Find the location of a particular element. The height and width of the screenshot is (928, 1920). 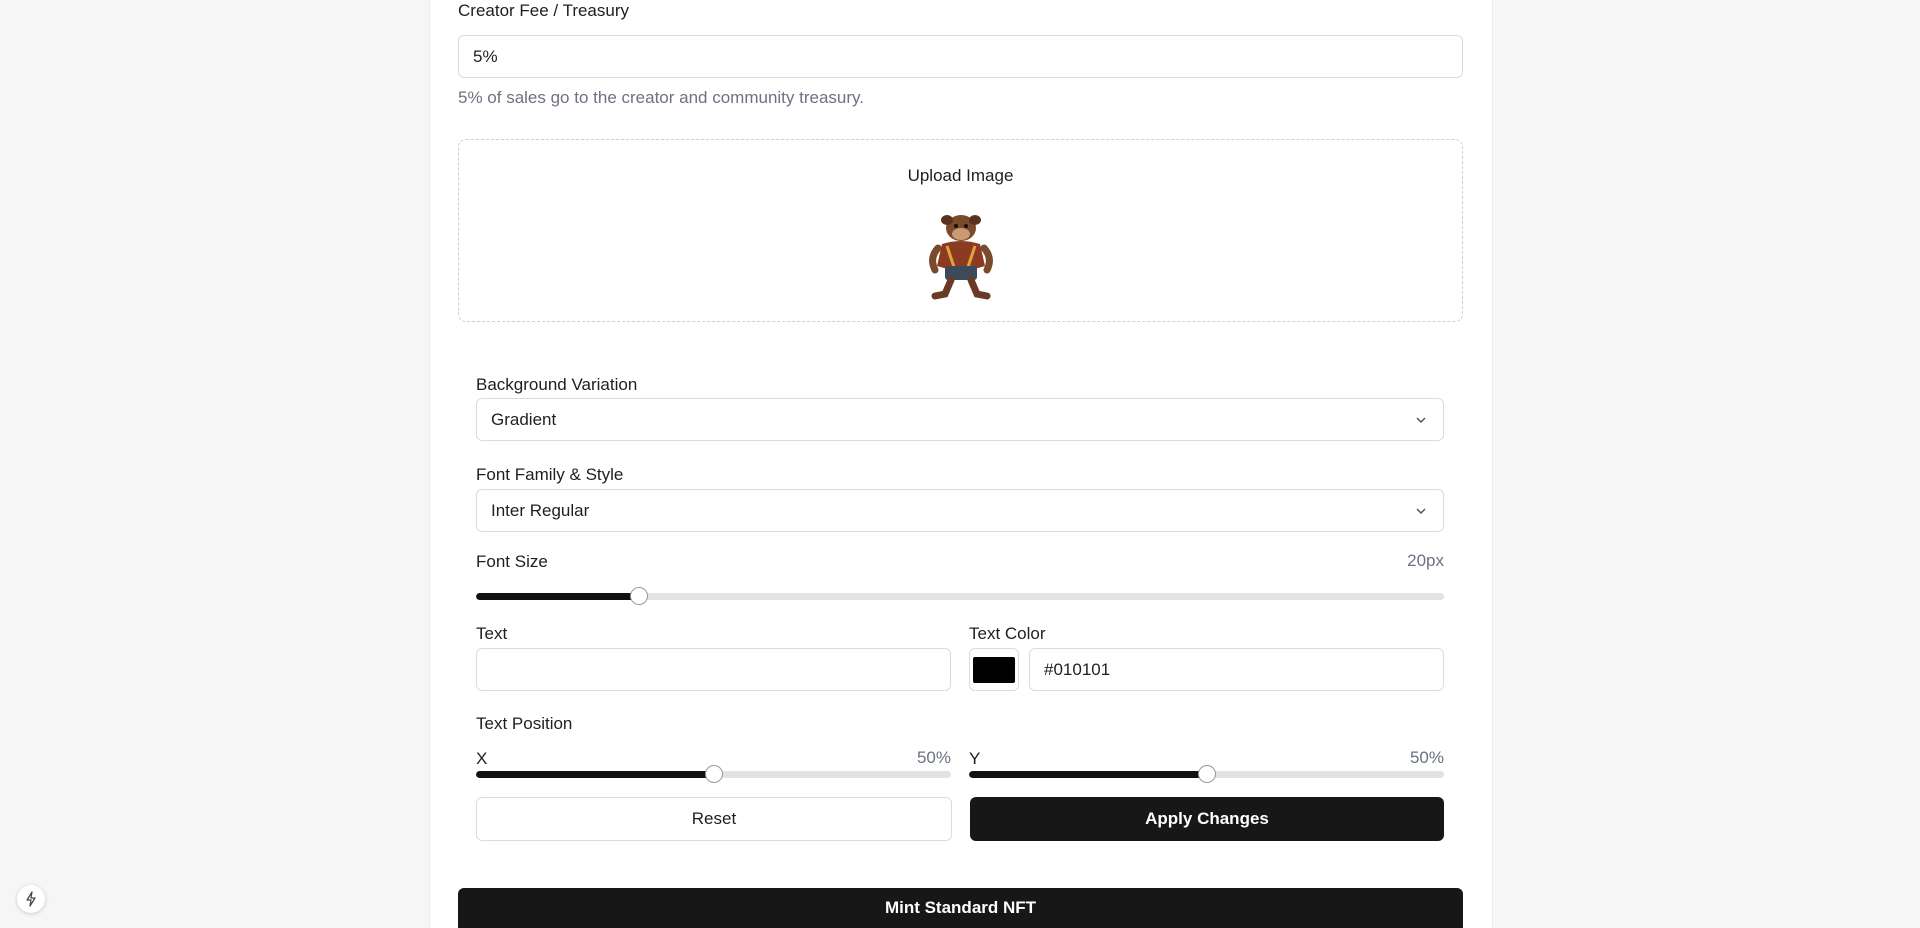

text-position-x-label: X is located at coordinates (482, 758).